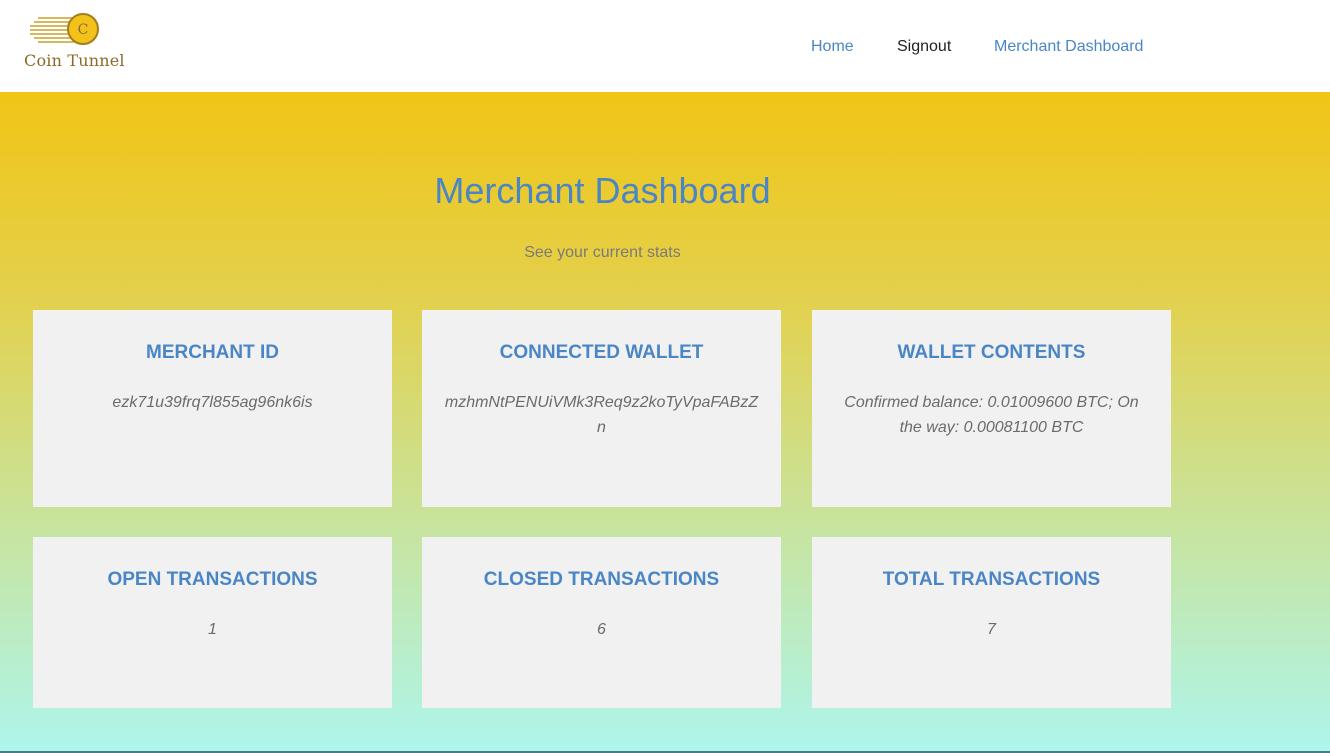  Describe the element at coordinates (1068, 47) in the screenshot. I see `nav-merchant-dashboard-link: Merchant Dashboard` at that location.